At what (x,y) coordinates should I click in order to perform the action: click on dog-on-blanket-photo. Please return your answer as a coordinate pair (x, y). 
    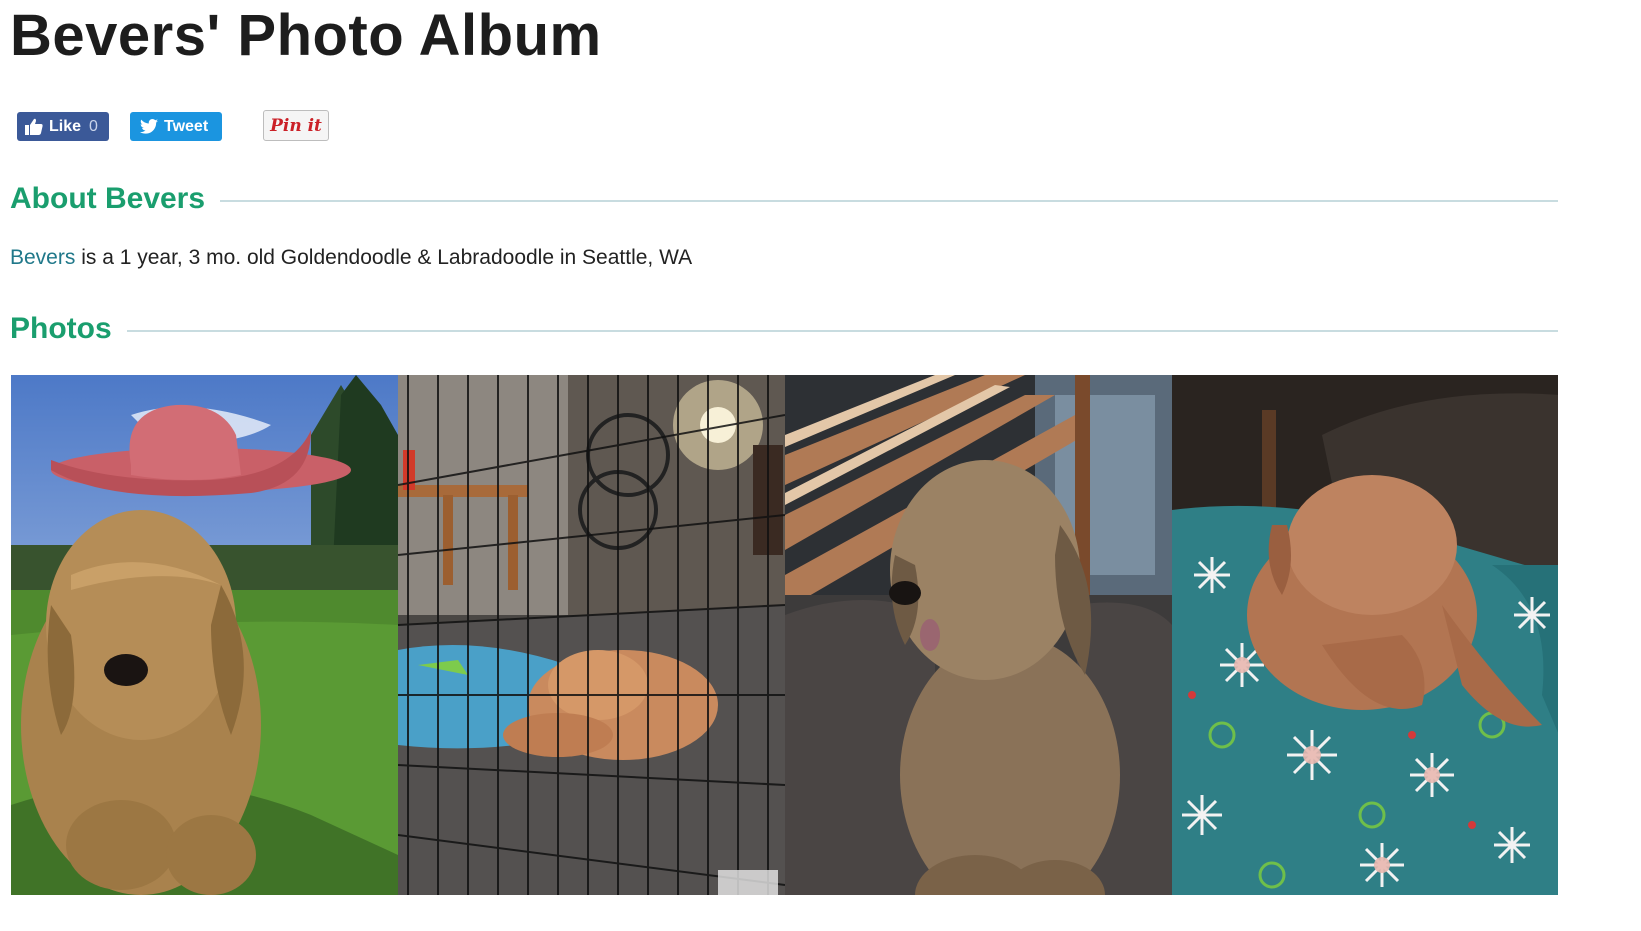
    Looking at the image, I should click on (1365, 635).